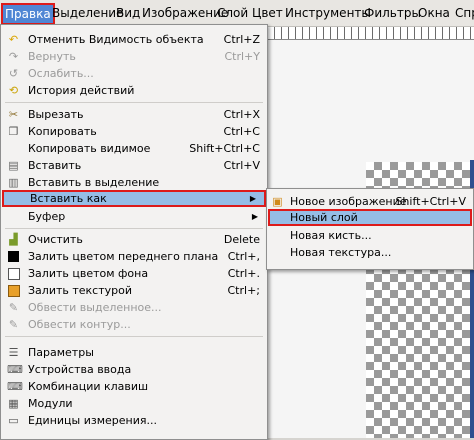  What do you see at coordinates (134, 256) in the screenshot?
I see `menu-item-fill-fg: Залить цветом переднего плана Ctrl+,` at bounding box center [134, 256].